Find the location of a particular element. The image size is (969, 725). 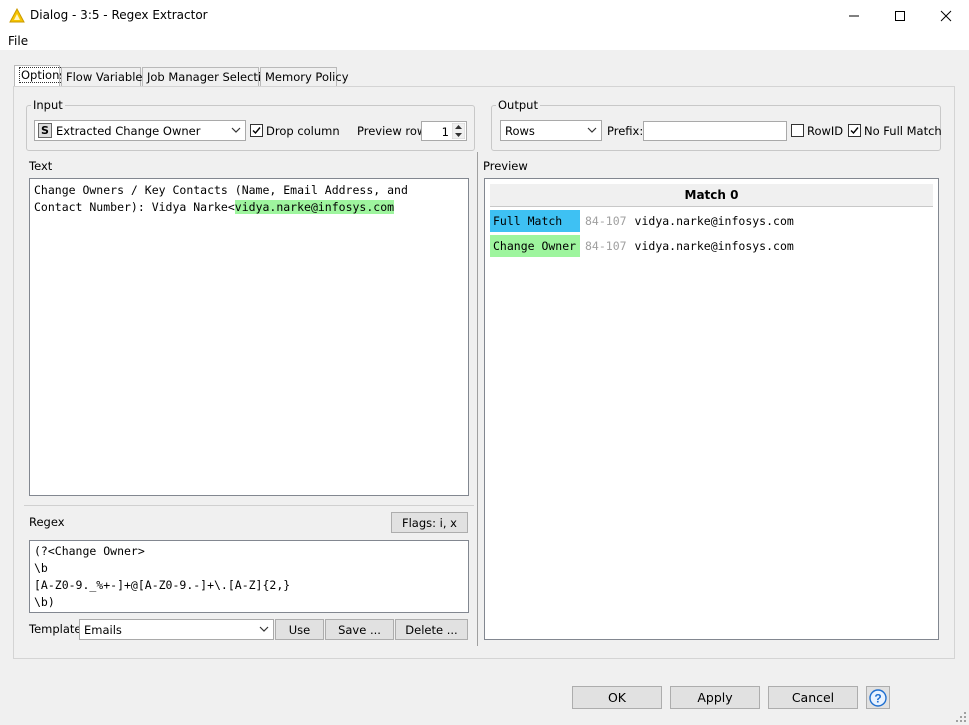

close-window-button is located at coordinates (946, 15).